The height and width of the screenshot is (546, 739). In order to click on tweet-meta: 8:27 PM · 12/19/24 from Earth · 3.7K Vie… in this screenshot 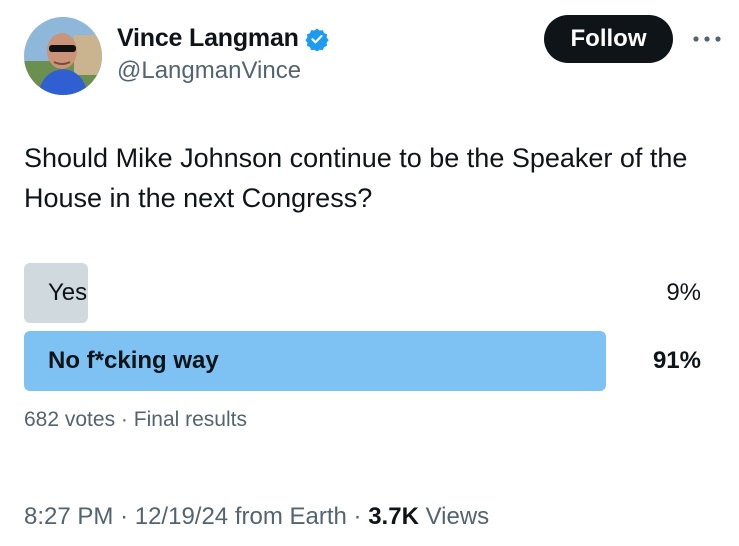, I will do `click(256, 517)`.